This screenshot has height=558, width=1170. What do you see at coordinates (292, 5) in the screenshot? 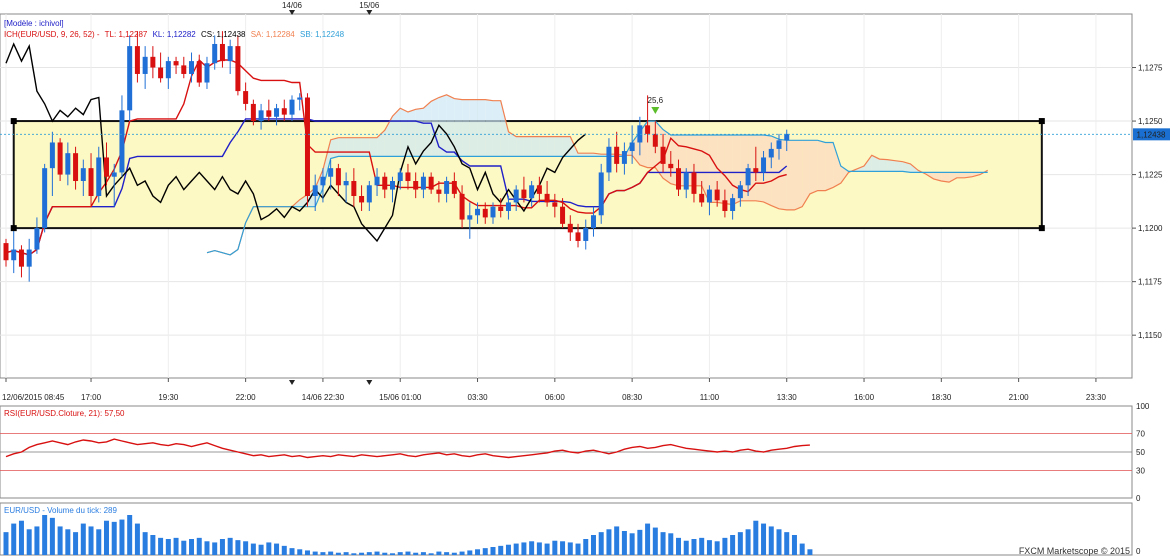
I see `date-marker-label: 14/06` at bounding box center [292, 5].